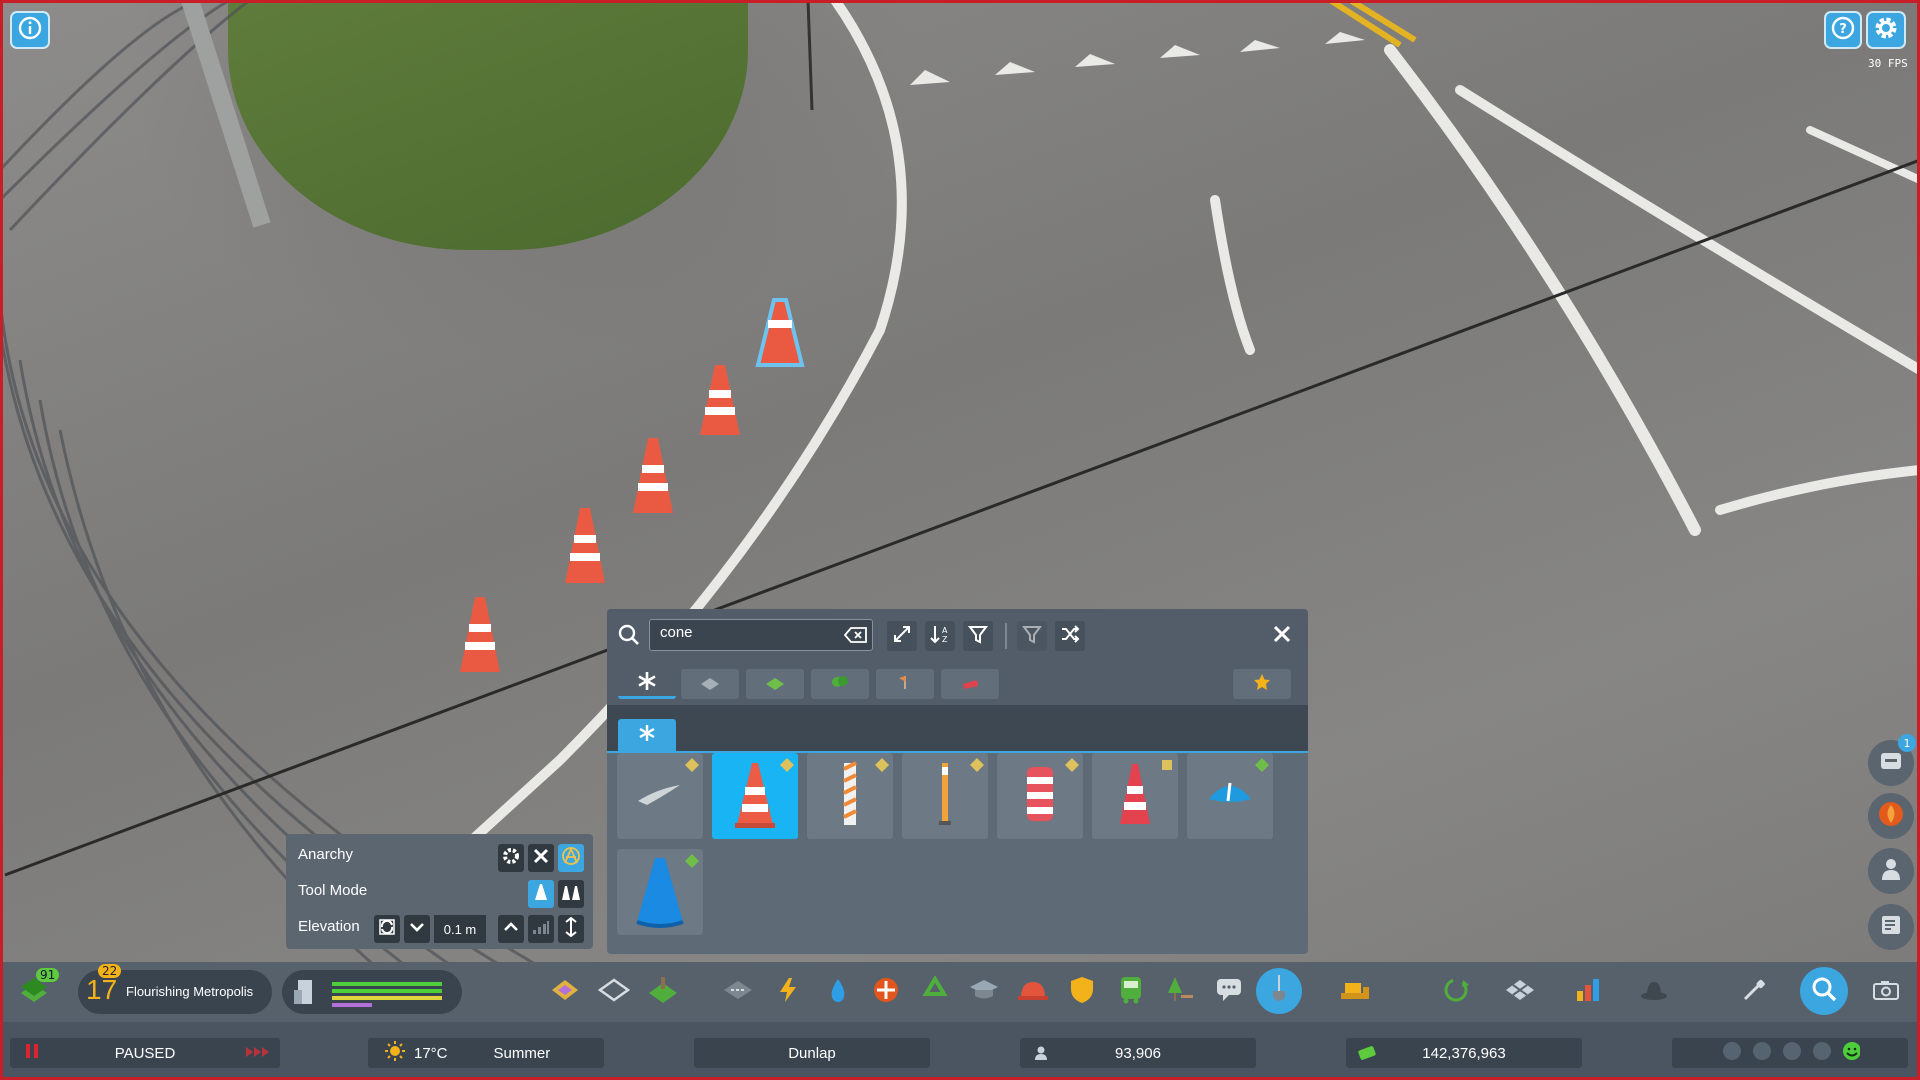  I want to click on city-rank-widget: 17 22 Flourishing Metropolis, so click(175, 989).